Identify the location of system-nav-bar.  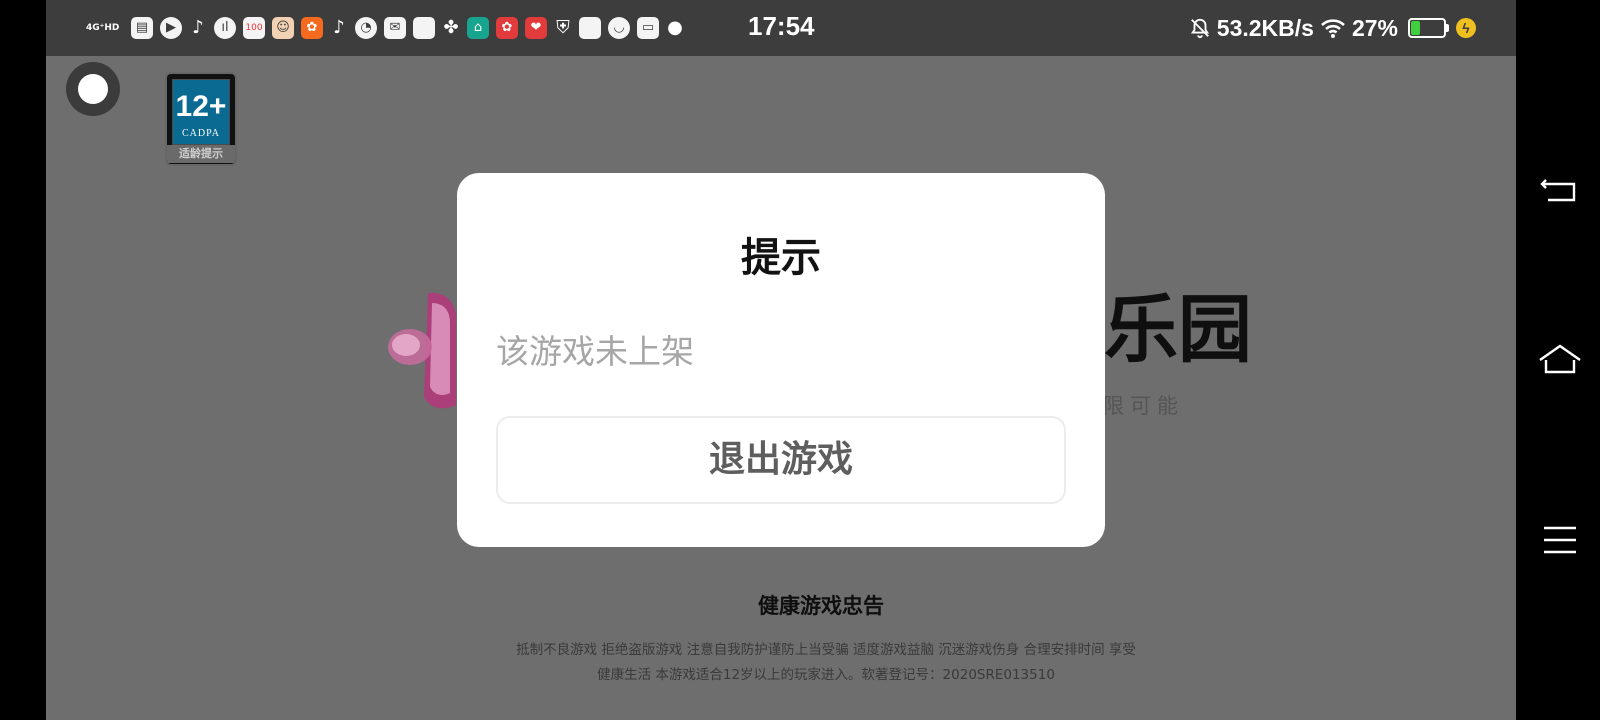
(1558, 360).